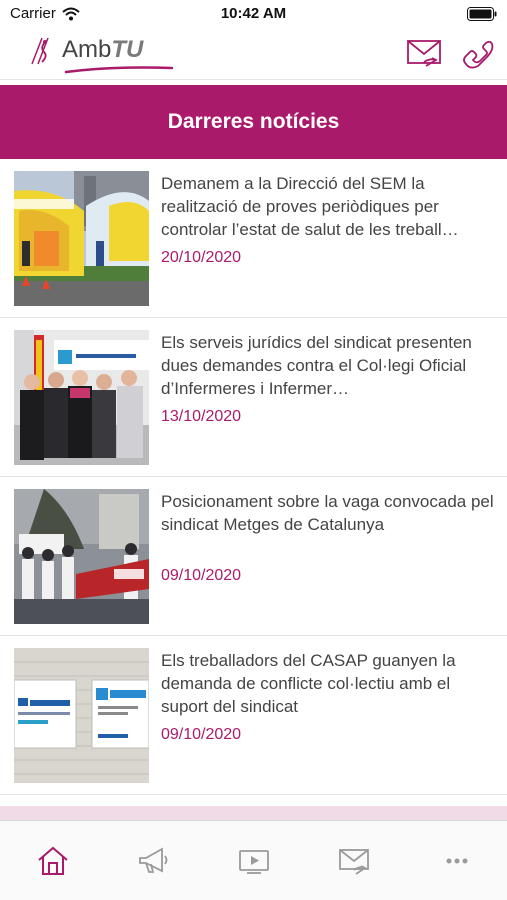 The width and height of the screenshot is (507, 900). I want to click on phone-icon, so click(477, 53).